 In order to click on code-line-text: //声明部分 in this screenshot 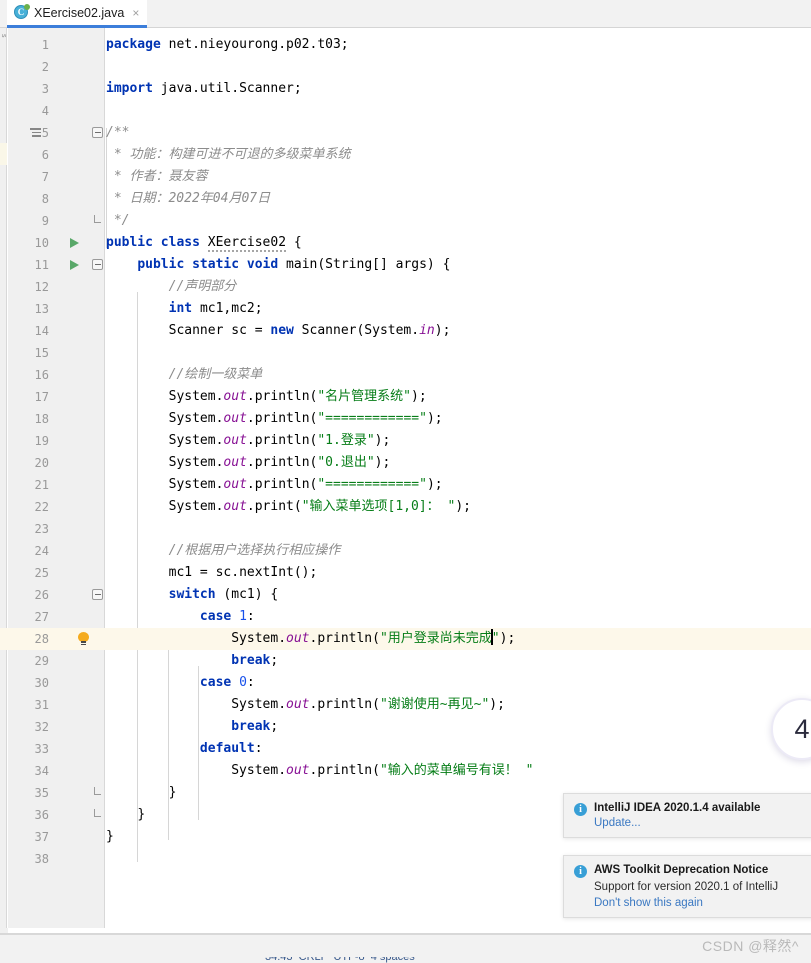, I will do `click(202, 286)`.